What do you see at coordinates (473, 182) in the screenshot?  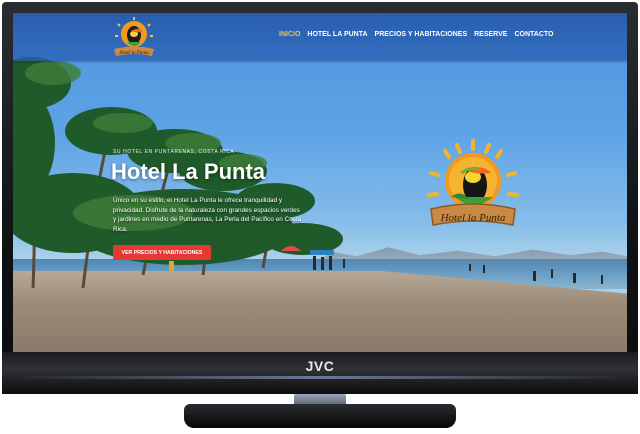 I see `hero-hotel-logo: Hotel la Punta` at bounding box center [473, 182].